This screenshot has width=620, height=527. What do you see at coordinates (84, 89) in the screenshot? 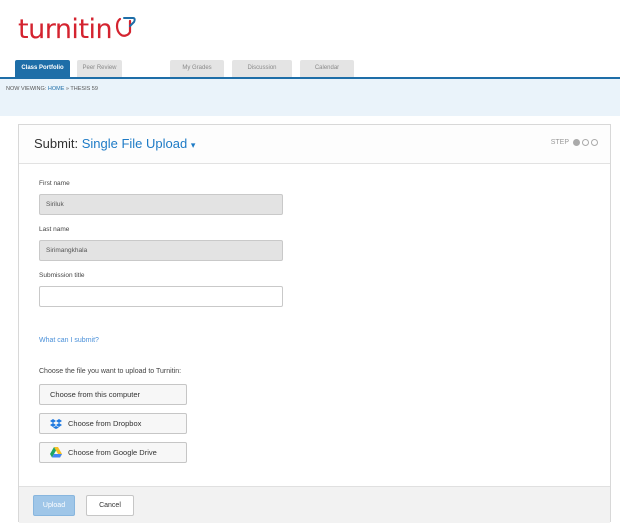
I see `breadcrumb-current: THESIS 59` at bounding box center [84, 89].